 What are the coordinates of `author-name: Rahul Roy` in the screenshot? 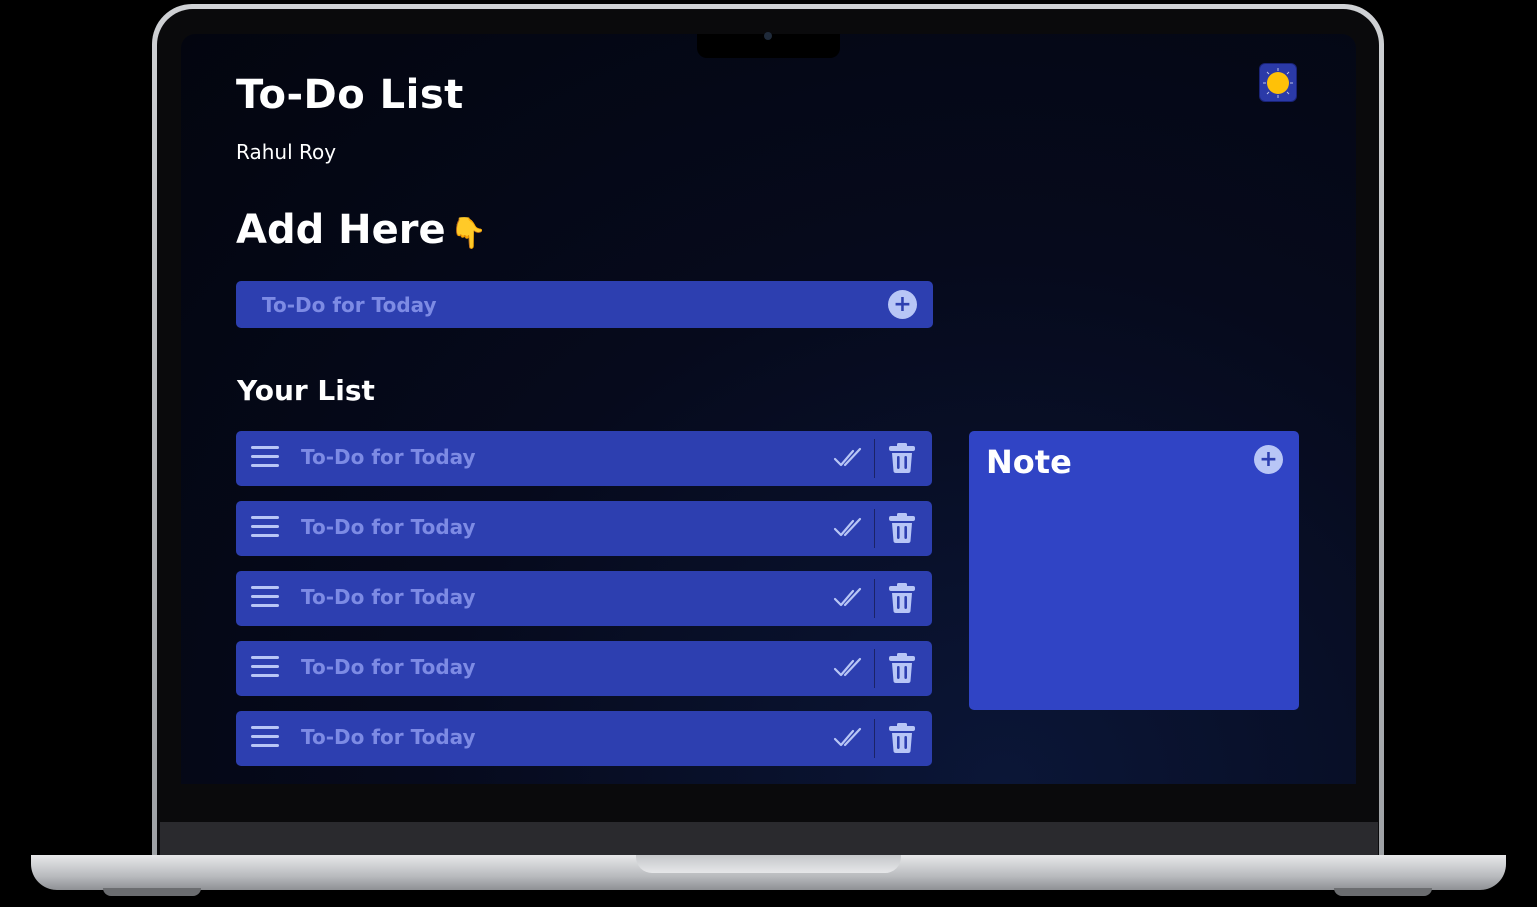 It's located at (286, 152).